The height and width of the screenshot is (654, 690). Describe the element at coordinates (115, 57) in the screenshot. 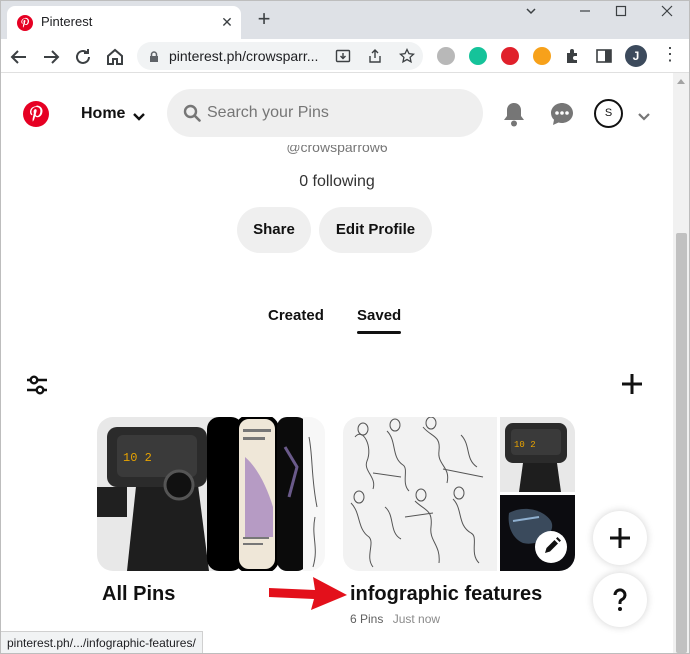

I see `home-icon` at that location.